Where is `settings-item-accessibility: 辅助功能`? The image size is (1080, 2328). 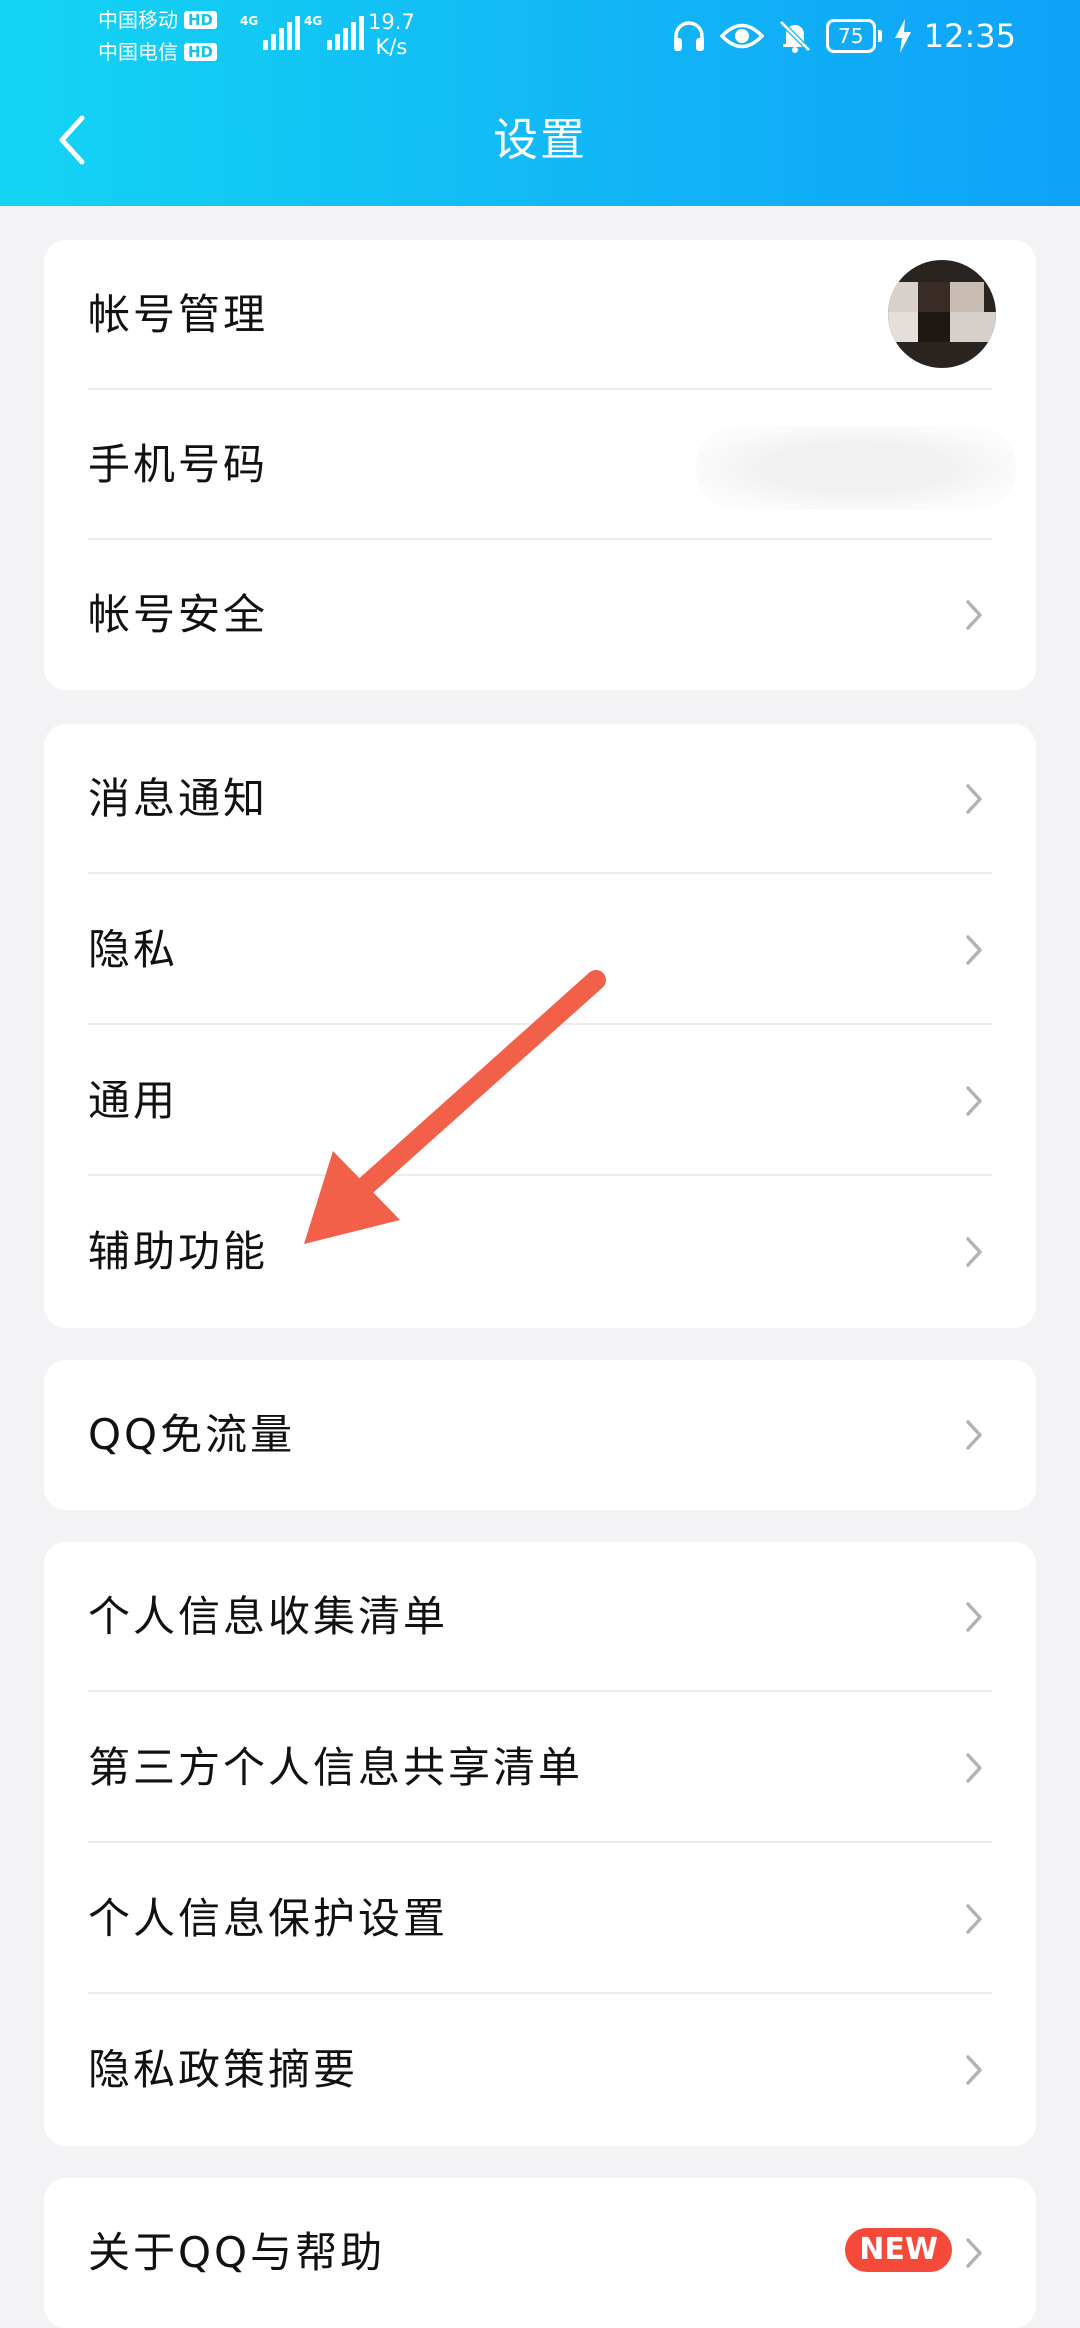 settings-item-accessibility: 辅助功能 is located at coordinates (540, 1252).